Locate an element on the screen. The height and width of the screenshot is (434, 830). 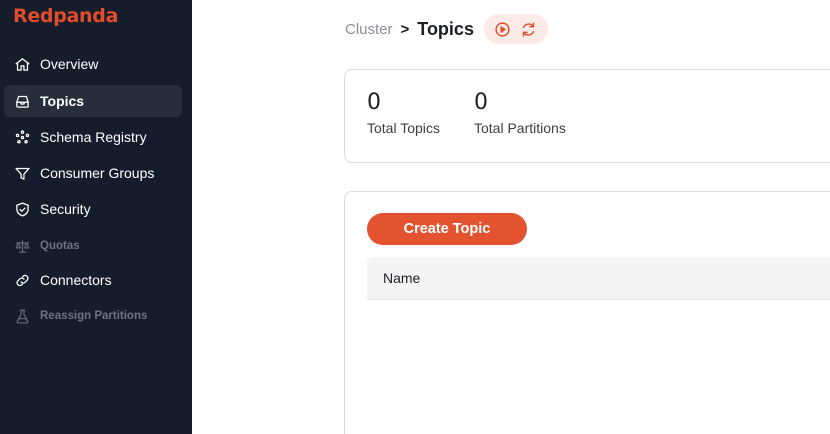
schema-icon is located at coordinates (22, 137).